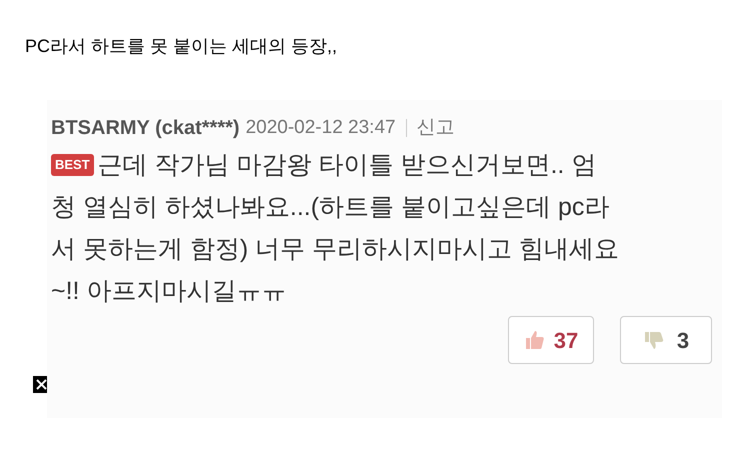  I want to click on report-link: 신고, so click(435, 128).